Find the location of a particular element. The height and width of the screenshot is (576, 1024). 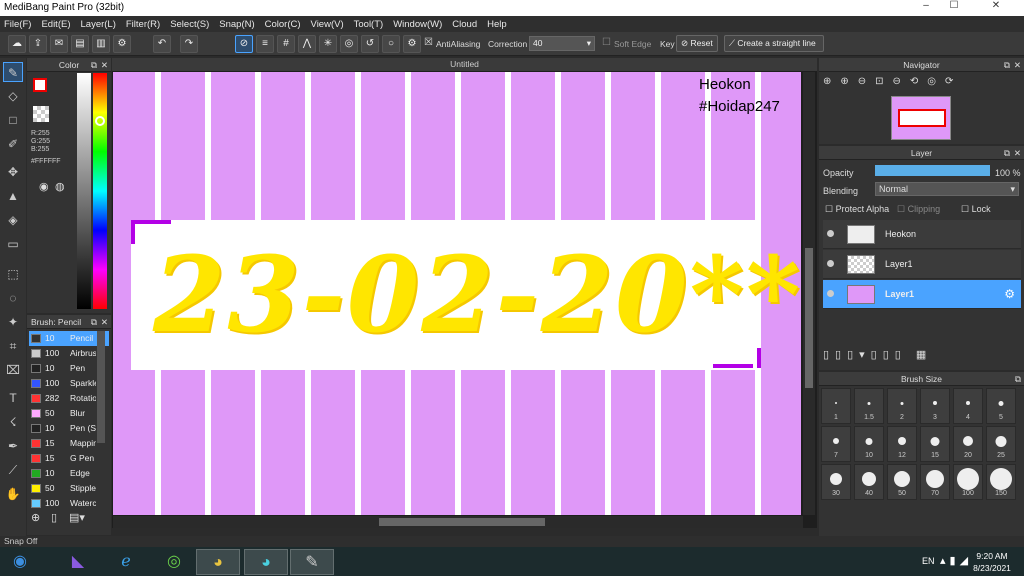

new-brush-icon: ▯ is located at coordinates (54, 517).